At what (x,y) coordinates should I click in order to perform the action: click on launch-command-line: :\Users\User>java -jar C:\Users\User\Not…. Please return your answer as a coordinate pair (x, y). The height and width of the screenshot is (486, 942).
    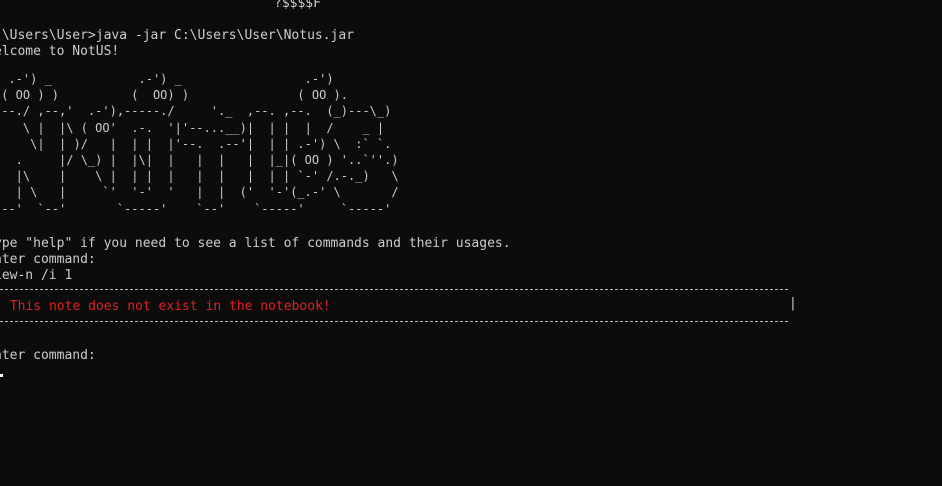
    Looking at the image, I should click on (177, 35).